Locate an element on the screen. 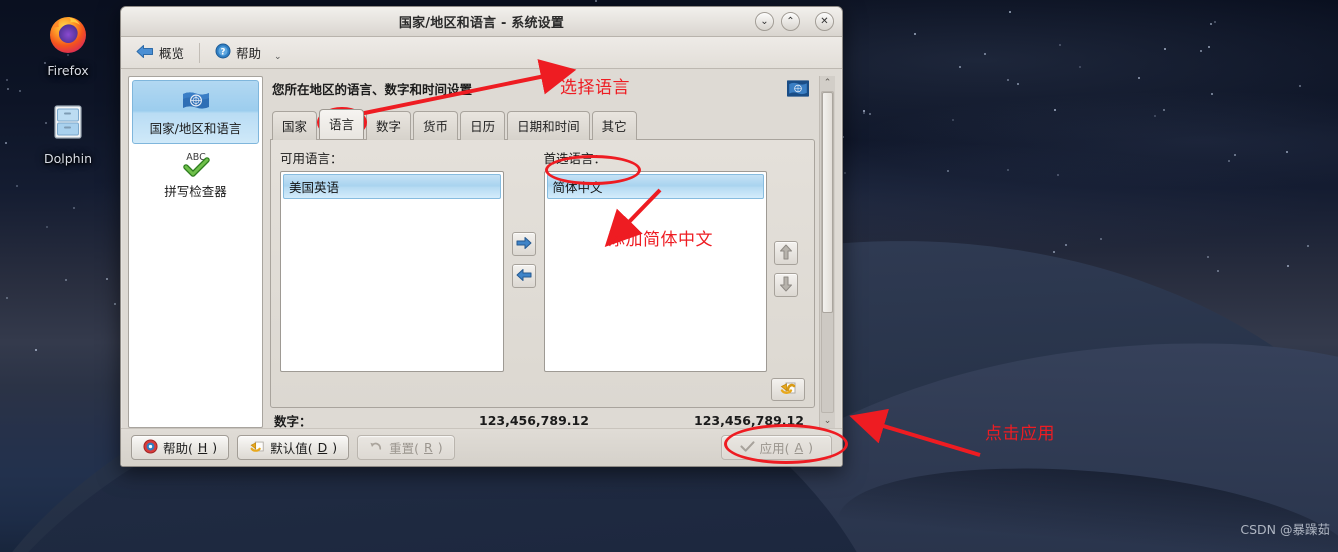 The height and width of the screenshot is (552, 1338). sidebar-item-label: 拼写检查器 is located at coordinates (195, 191).